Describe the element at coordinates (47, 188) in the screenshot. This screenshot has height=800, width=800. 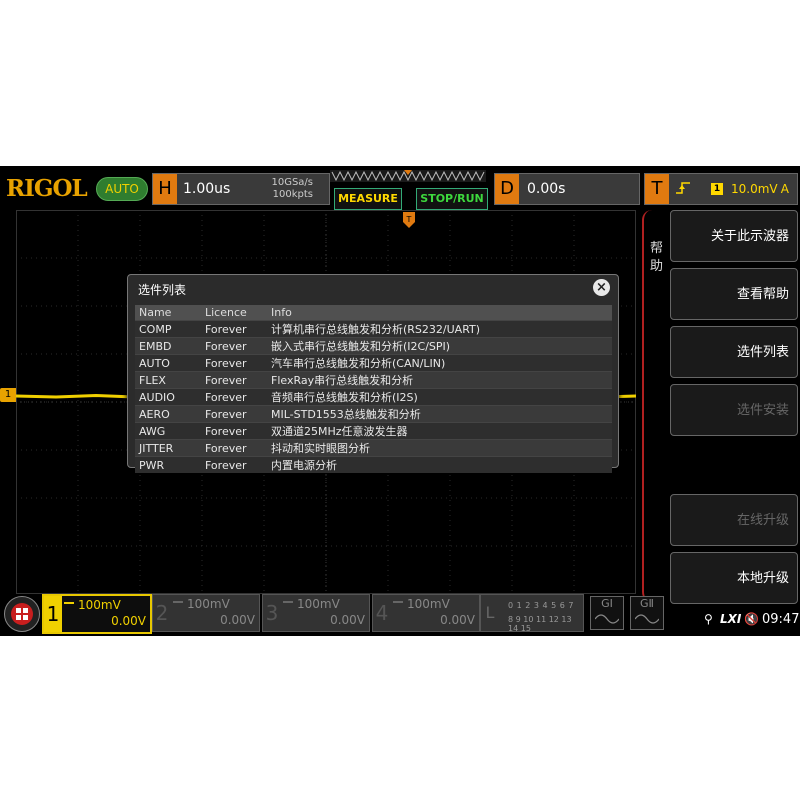
I see `rigol-logo: RIGOL` at that location.